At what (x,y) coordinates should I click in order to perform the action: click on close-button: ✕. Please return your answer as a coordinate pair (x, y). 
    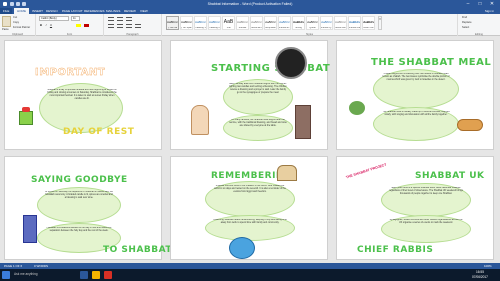
    Looking at the image, I should click on (492, 4).